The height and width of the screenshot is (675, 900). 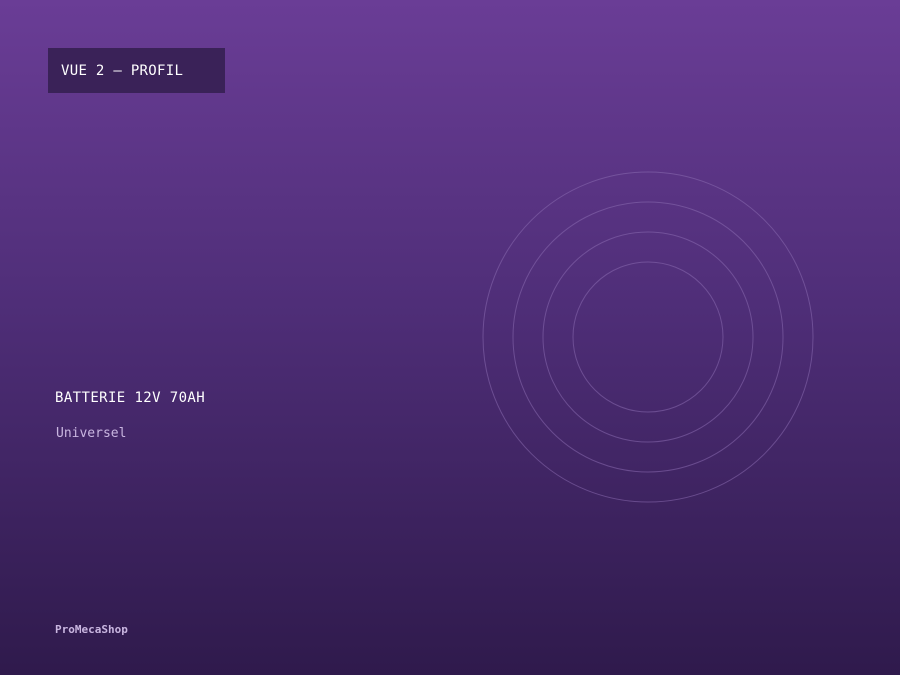 What do you see at coordinates (91, 629) in the screenshot?
I see `brand-name: ProMecaShop` at bounding box center [91, 629].